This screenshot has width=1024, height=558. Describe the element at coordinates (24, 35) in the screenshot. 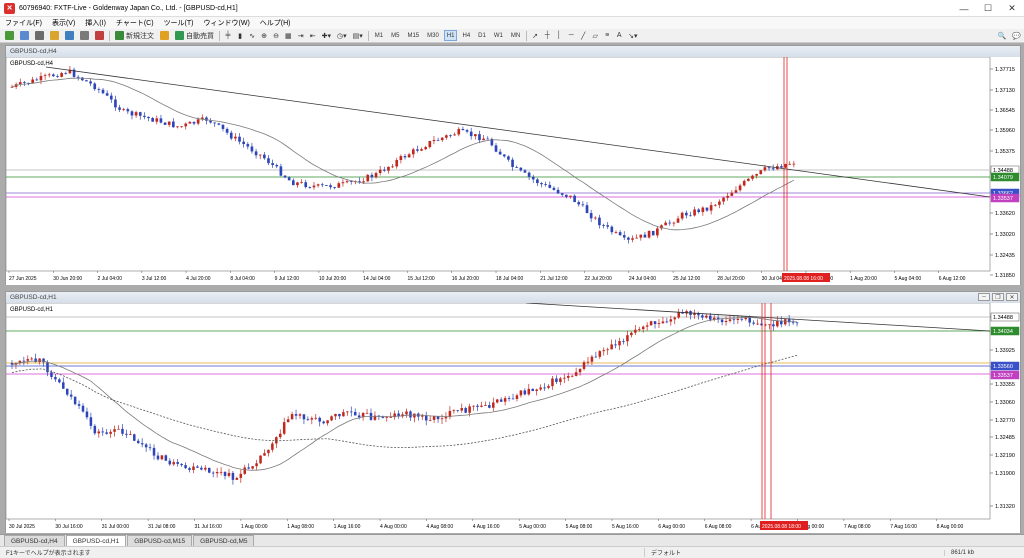

I see `profiles-button` at that location.